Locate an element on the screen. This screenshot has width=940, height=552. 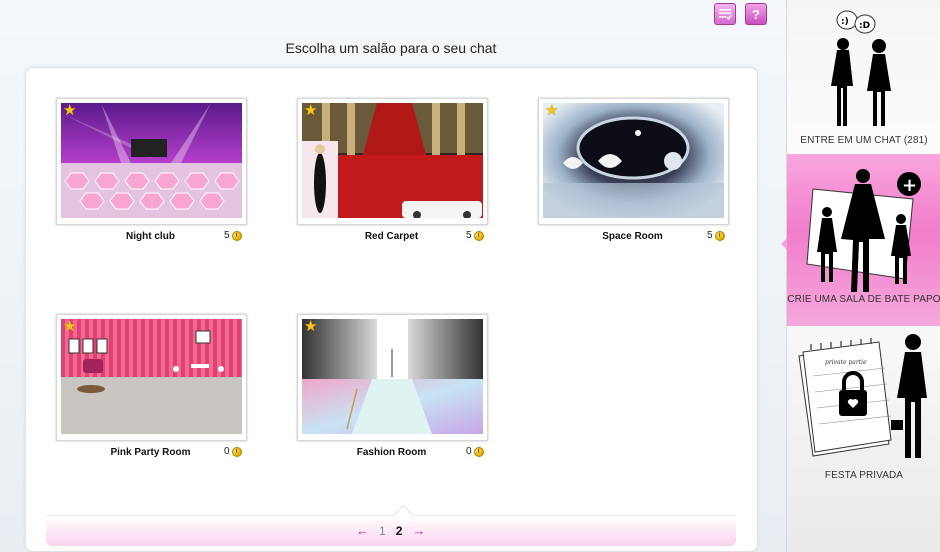
room-card-fashion-room: ★ is located at coordinates (392, 377).